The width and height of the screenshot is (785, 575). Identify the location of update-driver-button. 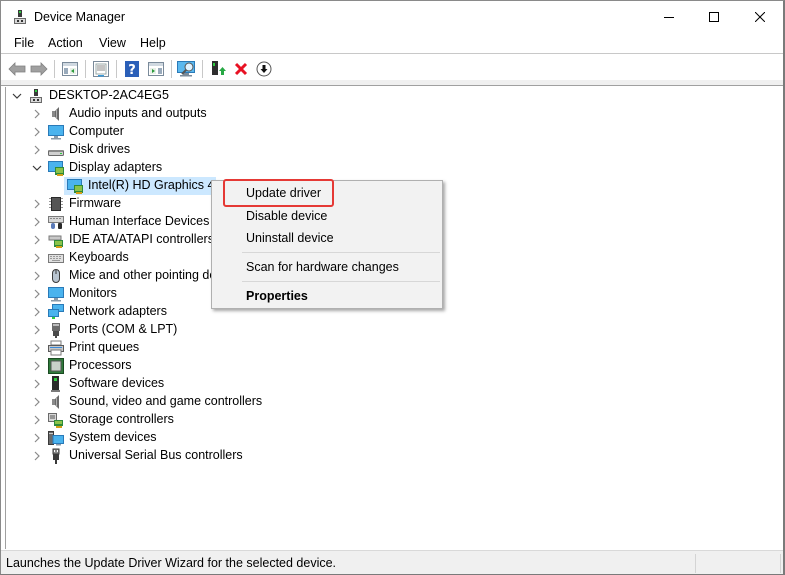
(218, 69).